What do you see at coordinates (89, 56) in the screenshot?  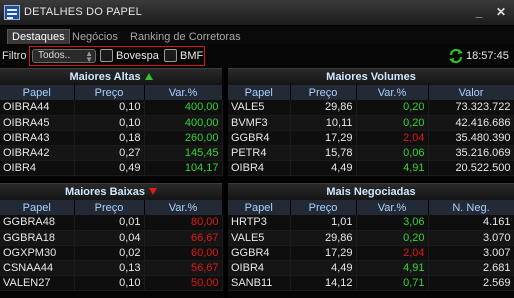 I see `chevron-down-icon: ▲ ▼` at bounding box center [89, 56].